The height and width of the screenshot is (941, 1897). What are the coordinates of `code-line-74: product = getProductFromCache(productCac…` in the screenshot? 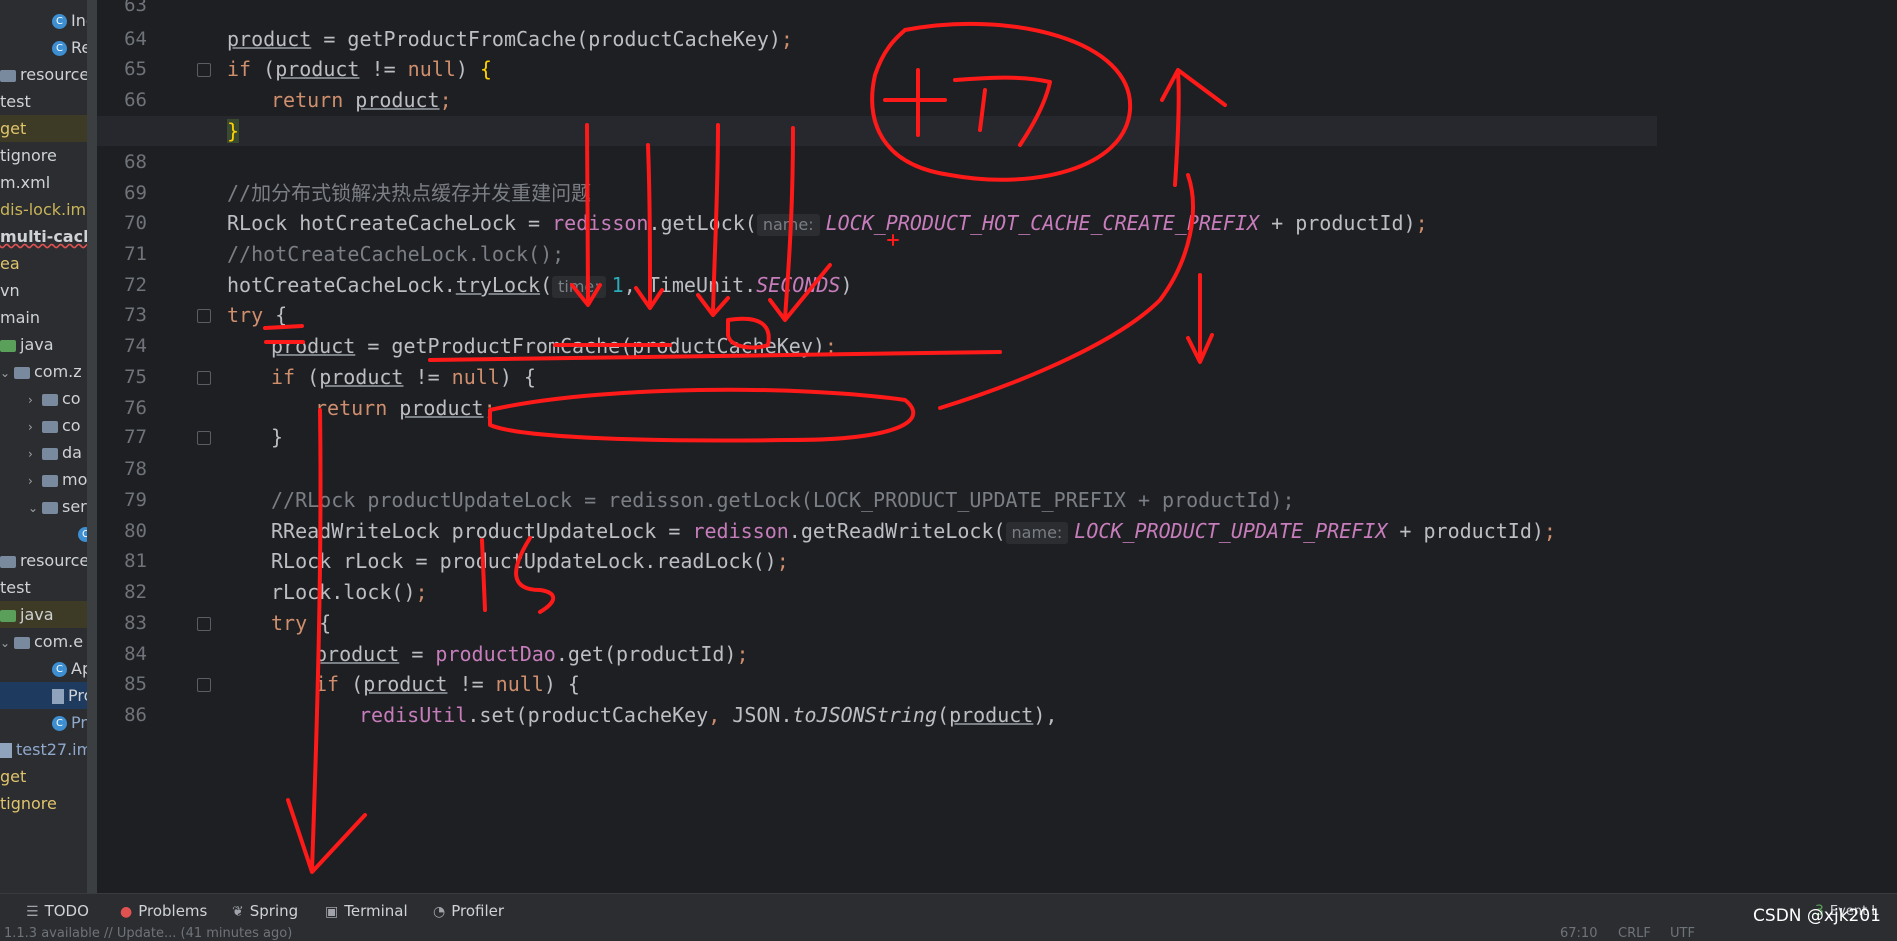 It's located at (554, 346).